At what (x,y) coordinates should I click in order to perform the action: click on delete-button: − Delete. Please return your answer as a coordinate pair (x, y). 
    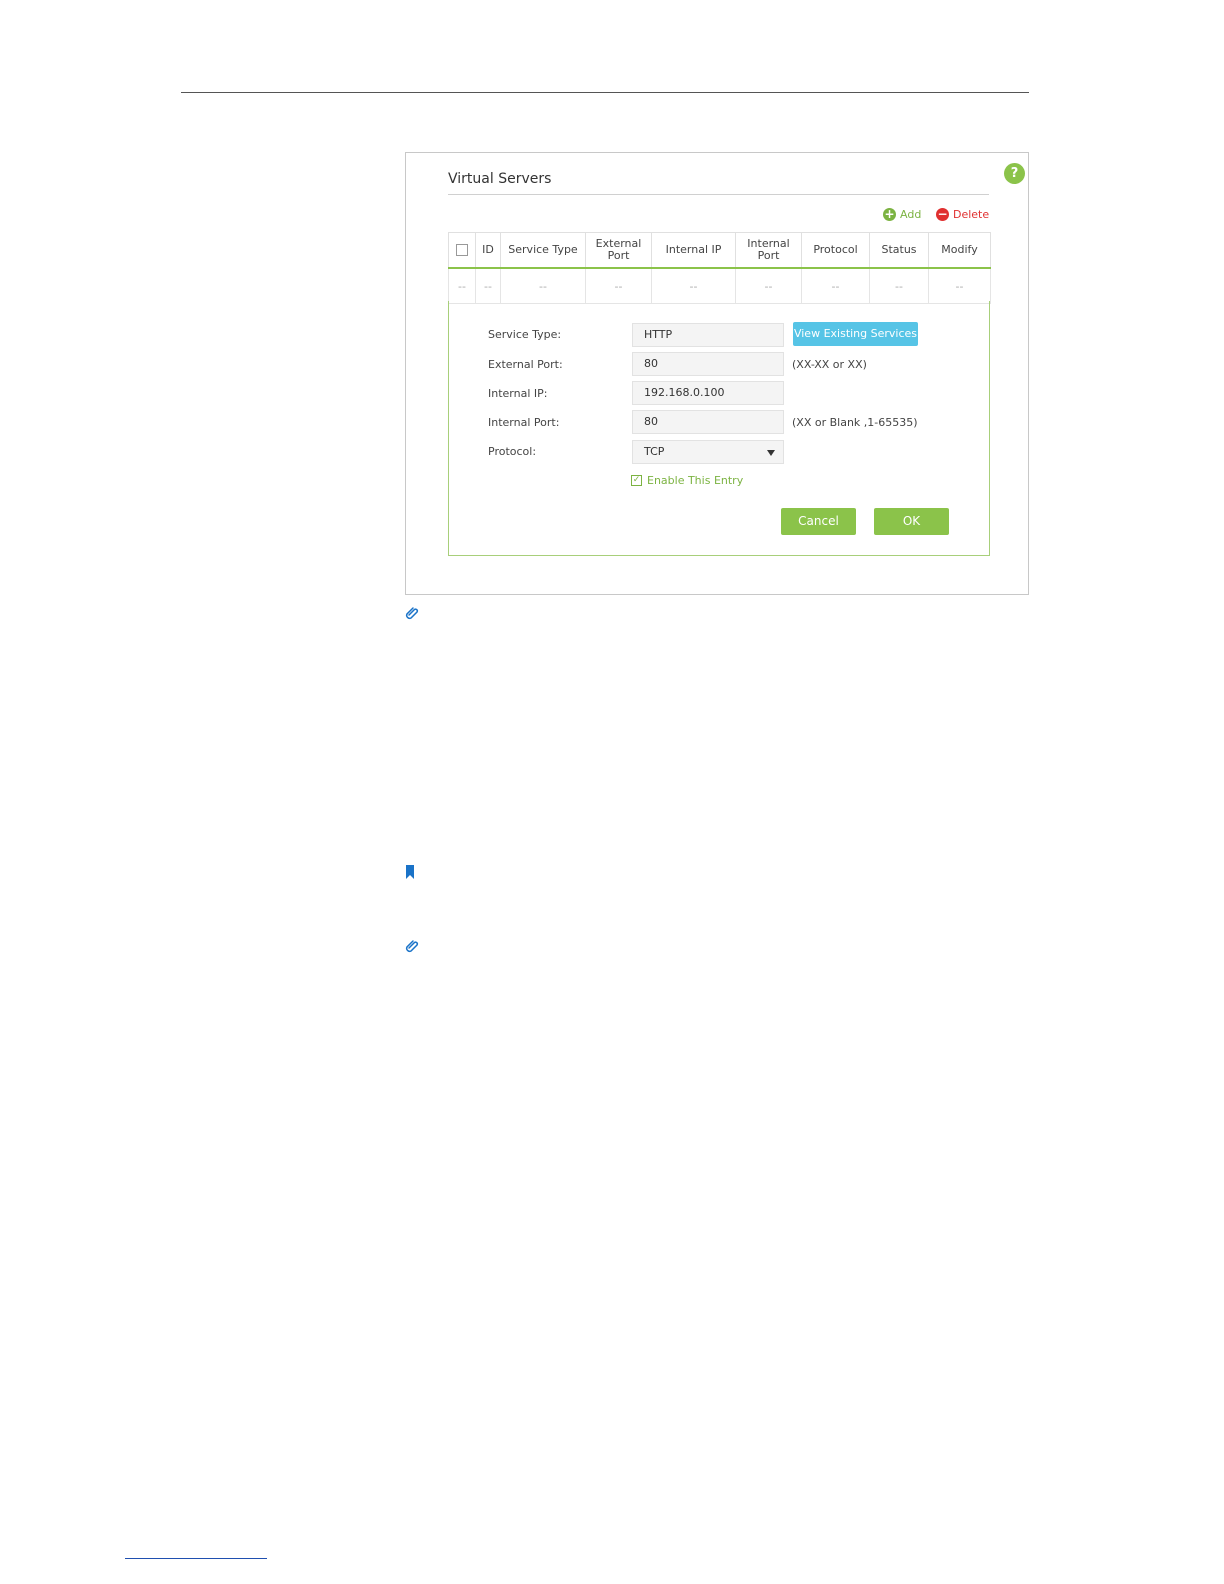
    Looking at the image, I should click on (962, 214).